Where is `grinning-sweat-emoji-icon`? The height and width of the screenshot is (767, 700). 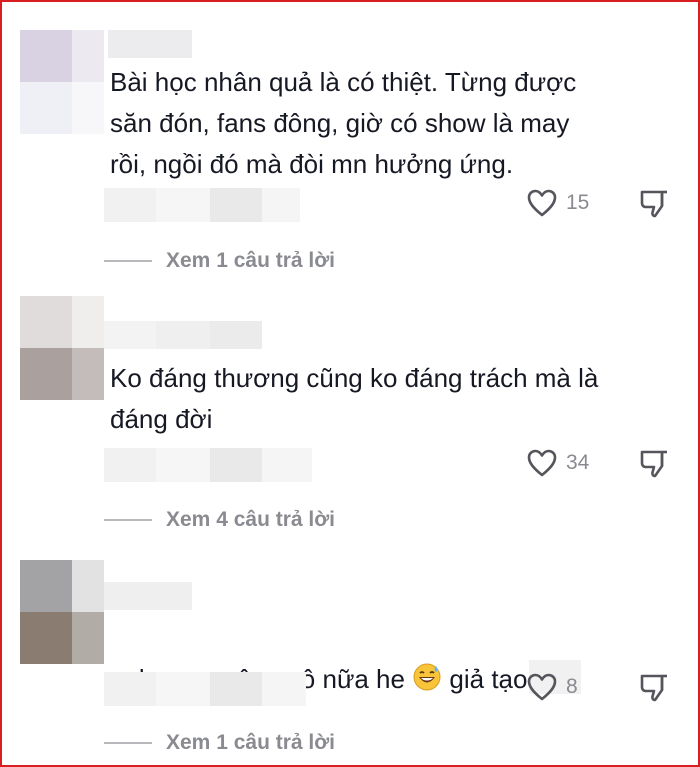 grinning-sweat-emoji-icon is located at coordinates (427, 677).